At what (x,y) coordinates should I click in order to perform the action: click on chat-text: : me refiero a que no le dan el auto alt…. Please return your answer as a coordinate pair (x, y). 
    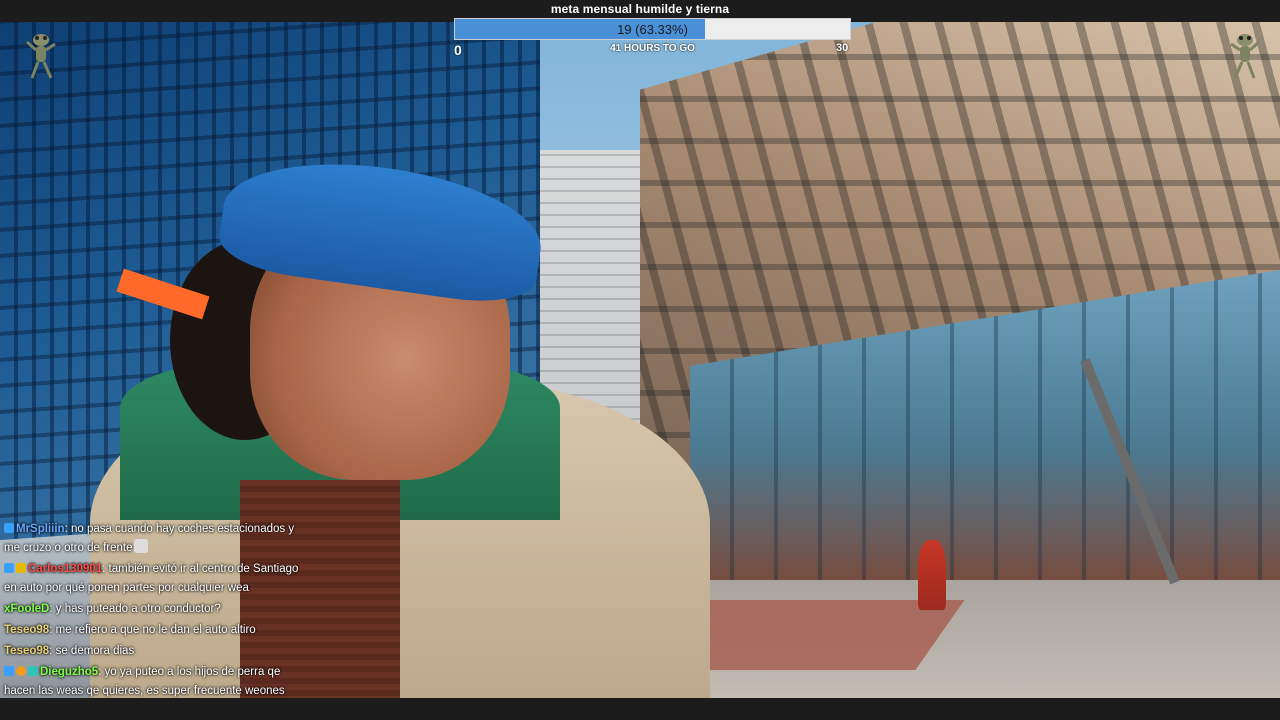
    Looking at the image, I should click on (152, 630).